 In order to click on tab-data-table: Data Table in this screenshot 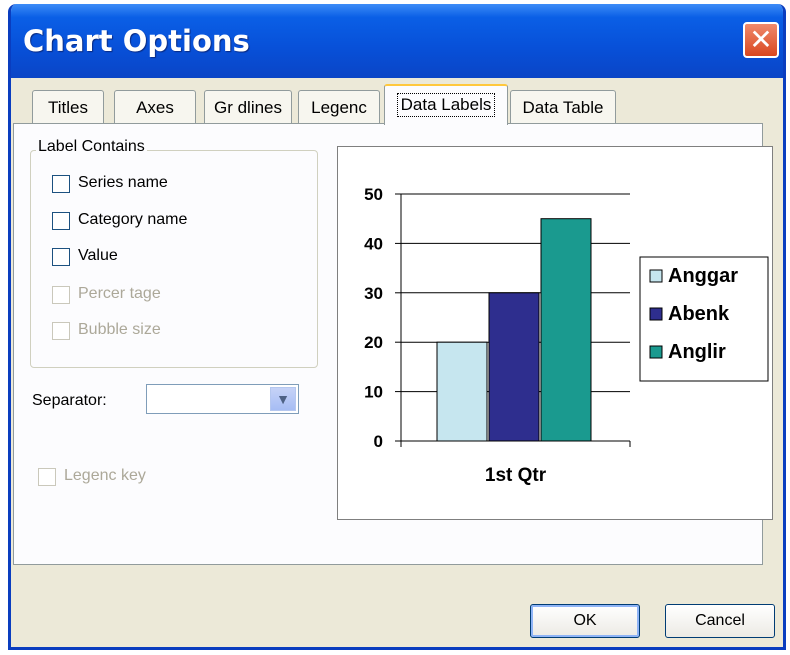, I will do `click(563, 107)`.